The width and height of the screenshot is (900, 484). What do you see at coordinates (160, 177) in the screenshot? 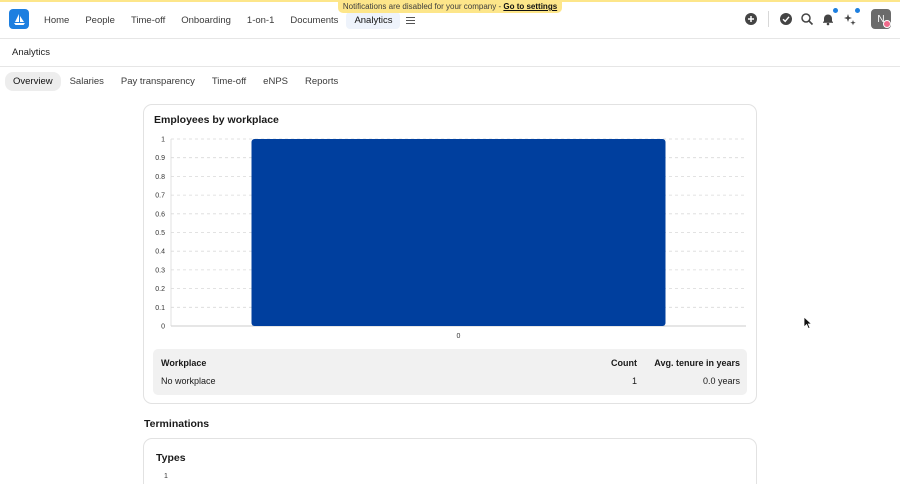
I see `y-tick-label: 0.8` at bounding box center [160, 177].